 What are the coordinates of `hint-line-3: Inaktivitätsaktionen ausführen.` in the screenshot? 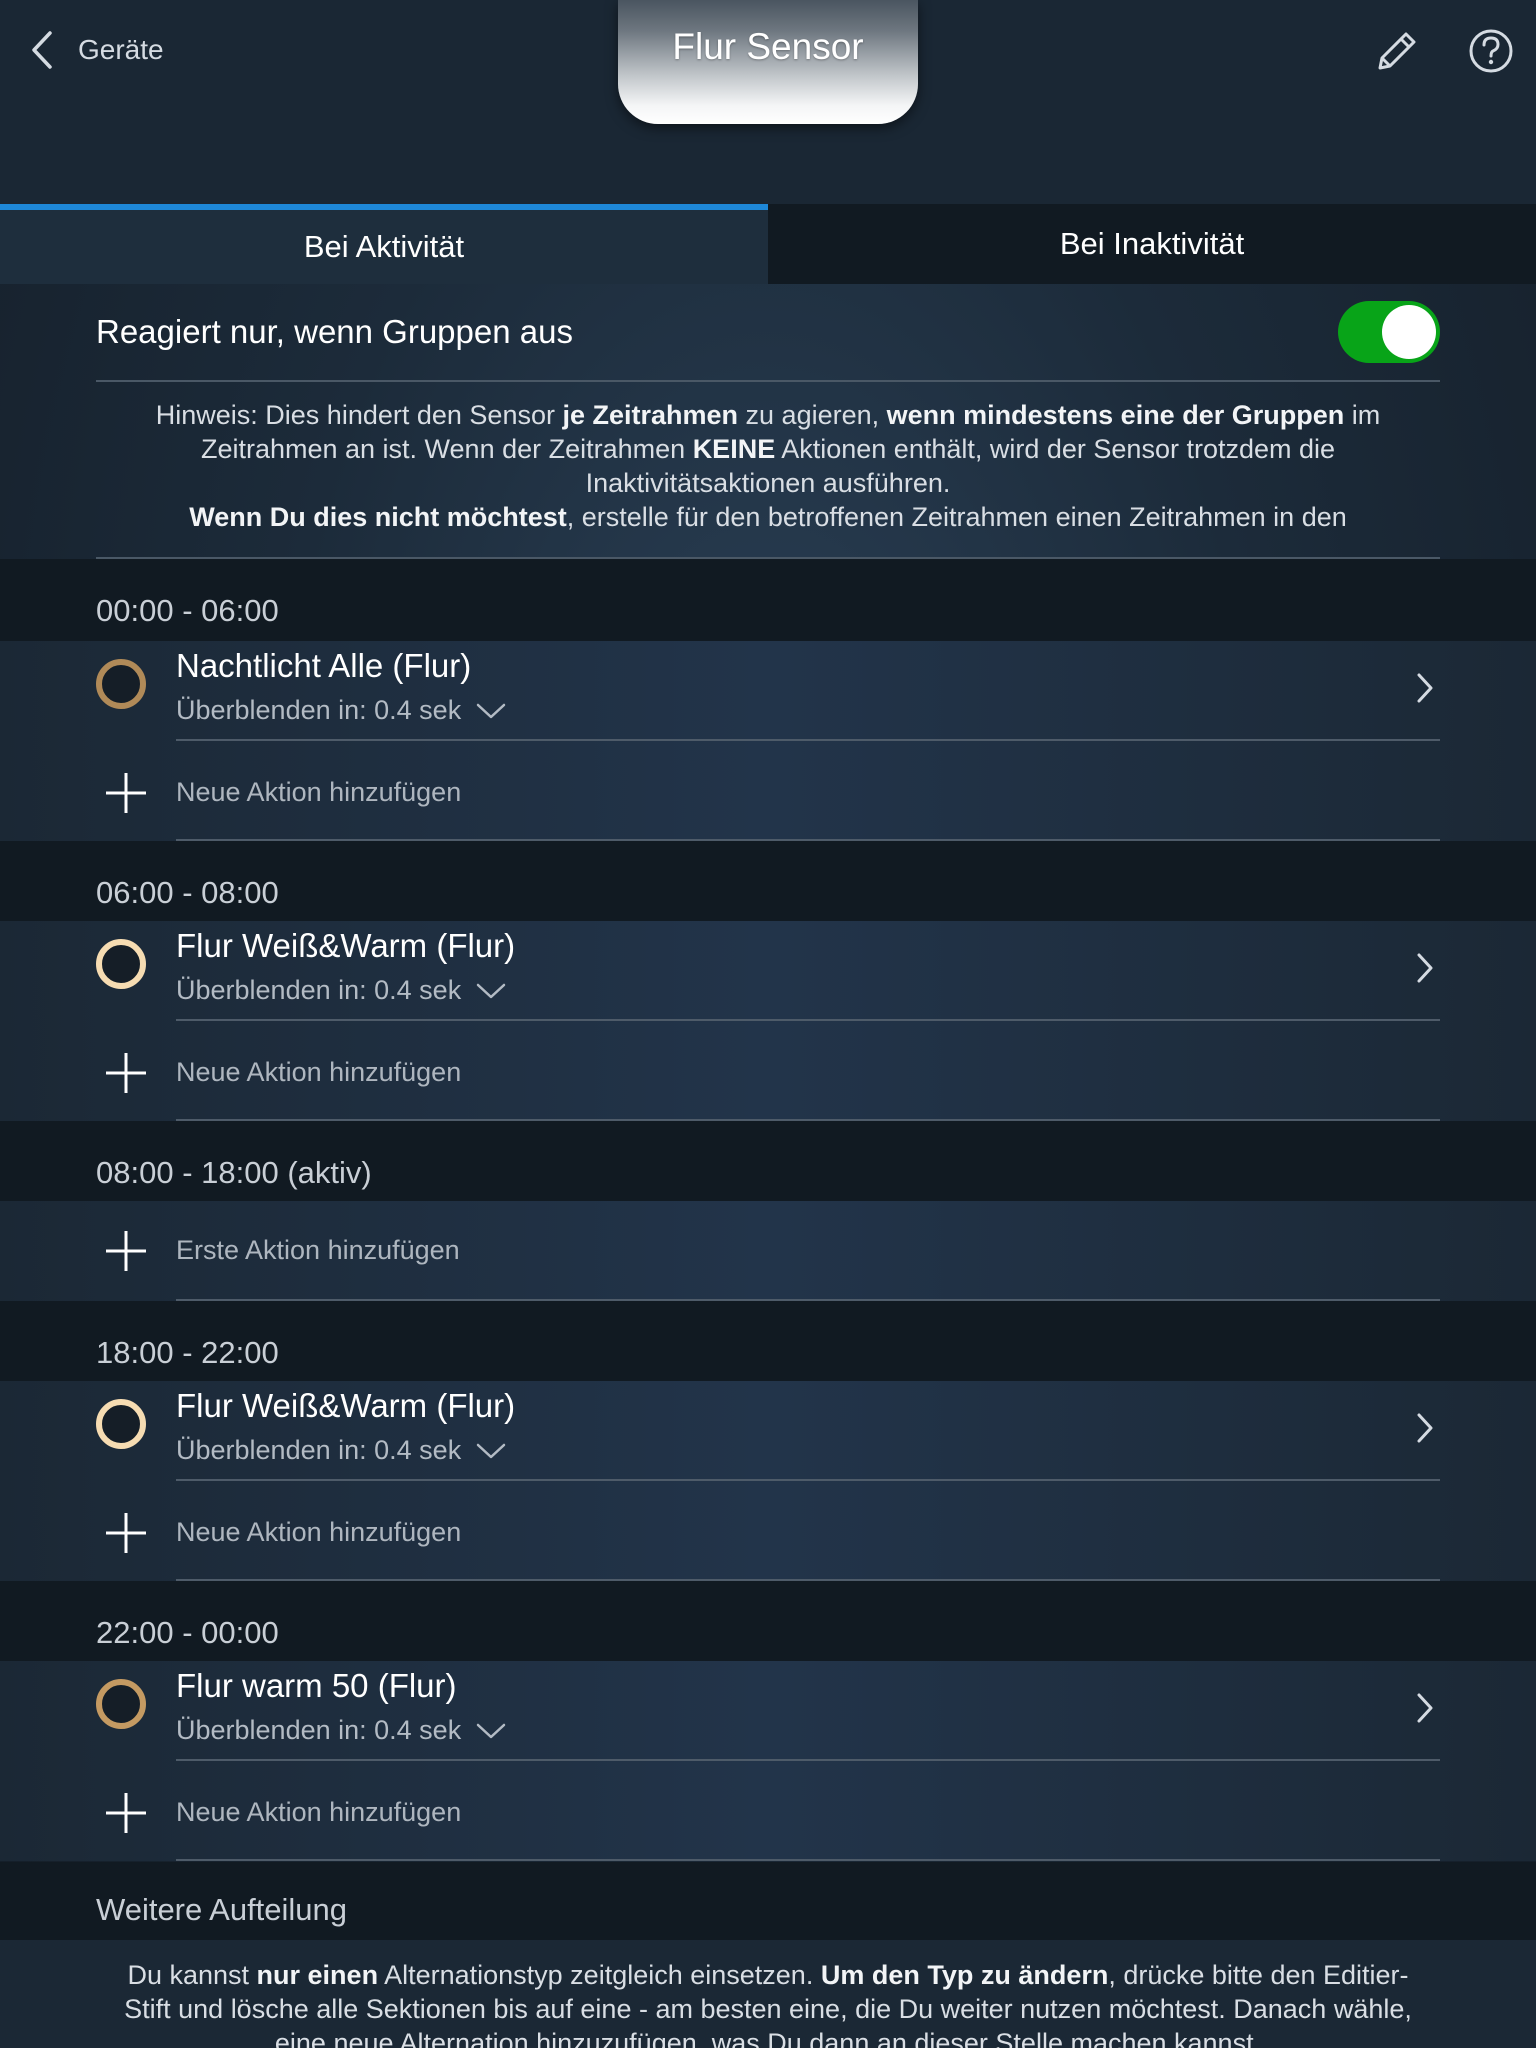 It's located at (768, 483).